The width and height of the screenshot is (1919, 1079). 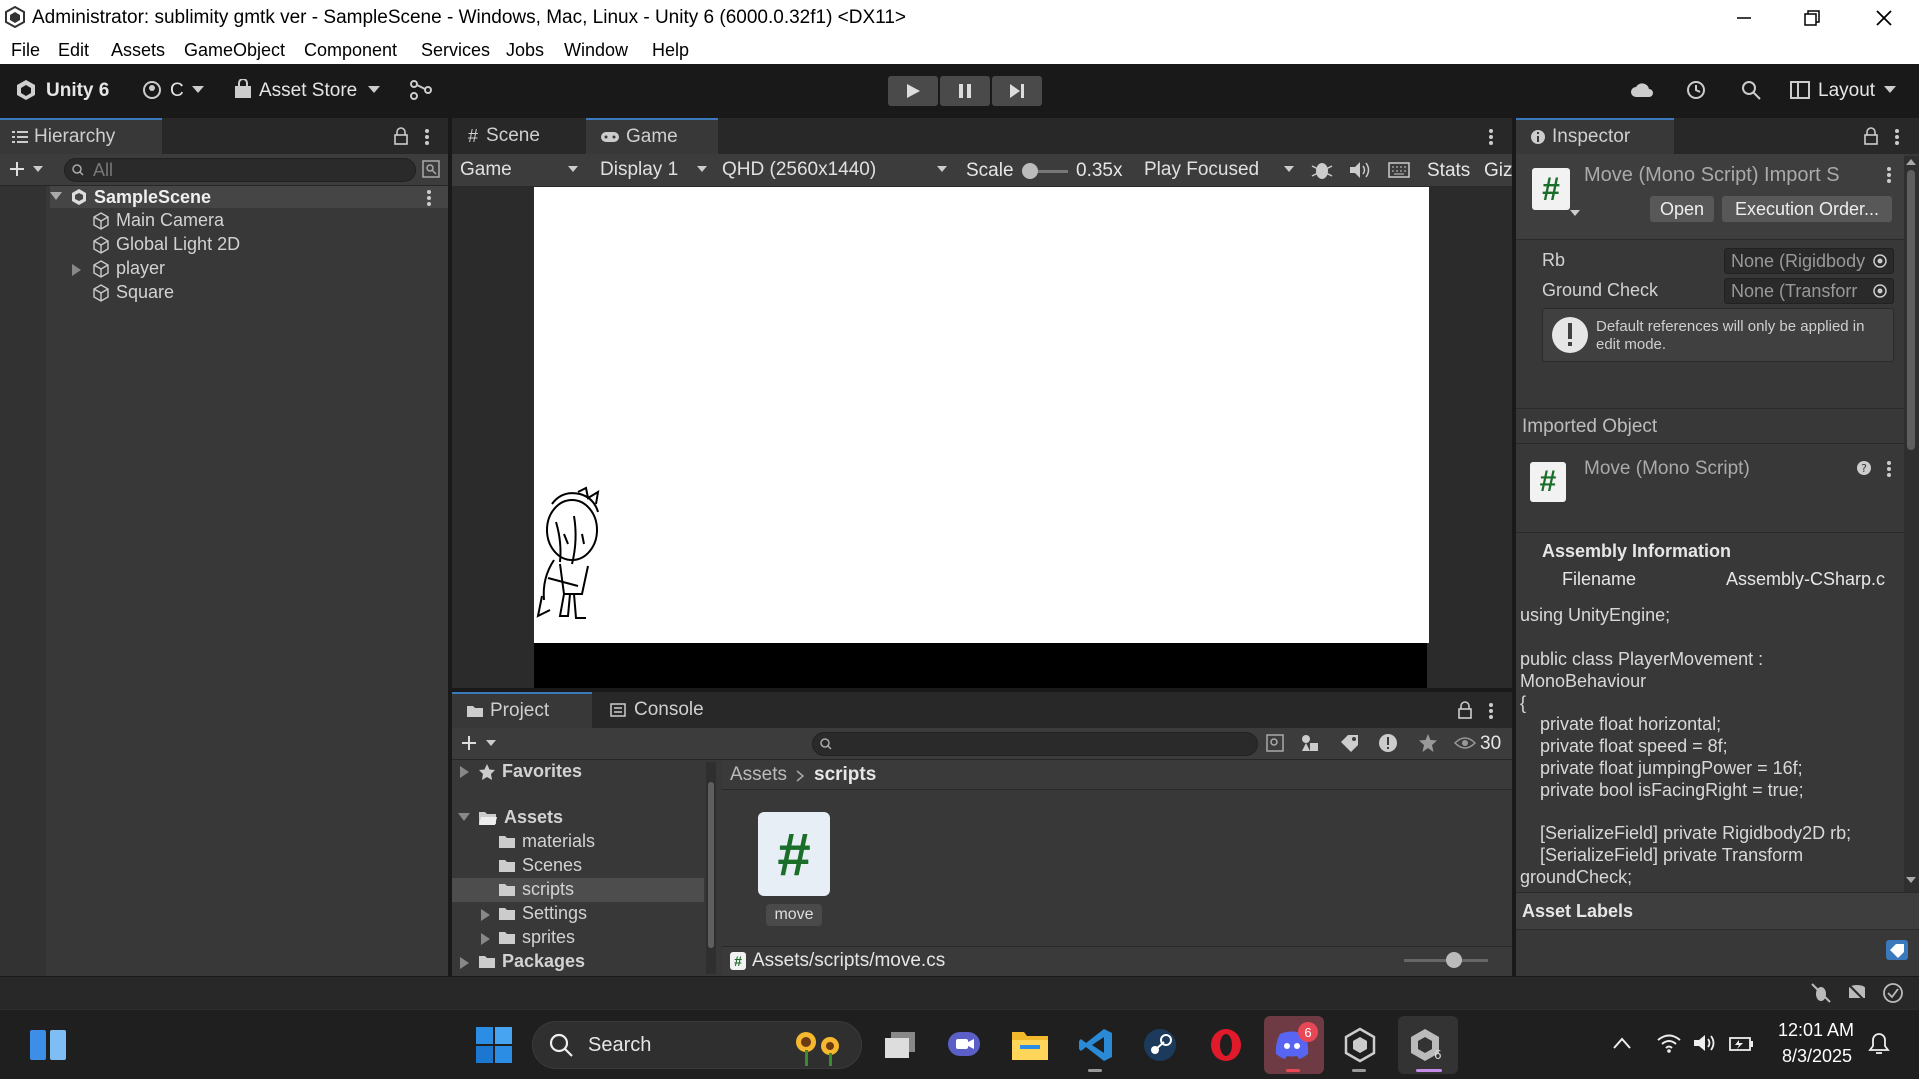 I want to click on hierarchy-item-player: player, so click(x=128, y=268).